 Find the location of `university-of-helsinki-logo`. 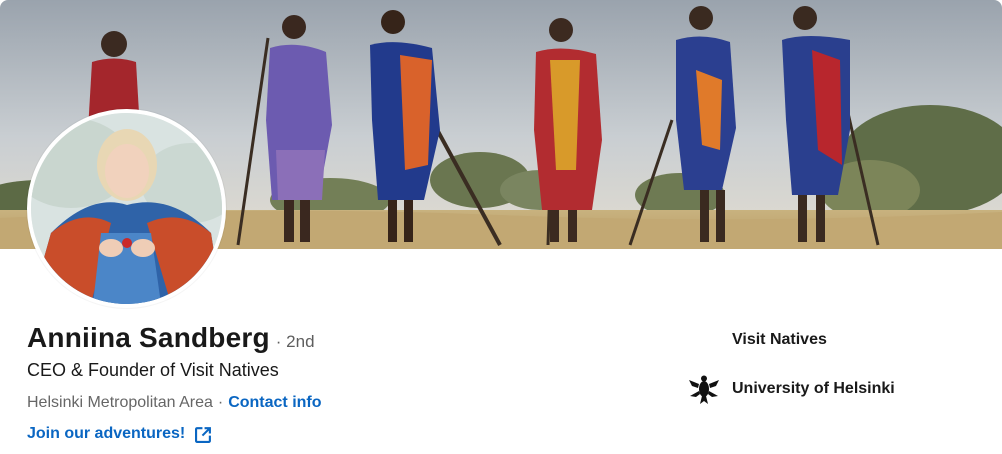

university-of-helsinki-logo is located at coordinates (704, 389).